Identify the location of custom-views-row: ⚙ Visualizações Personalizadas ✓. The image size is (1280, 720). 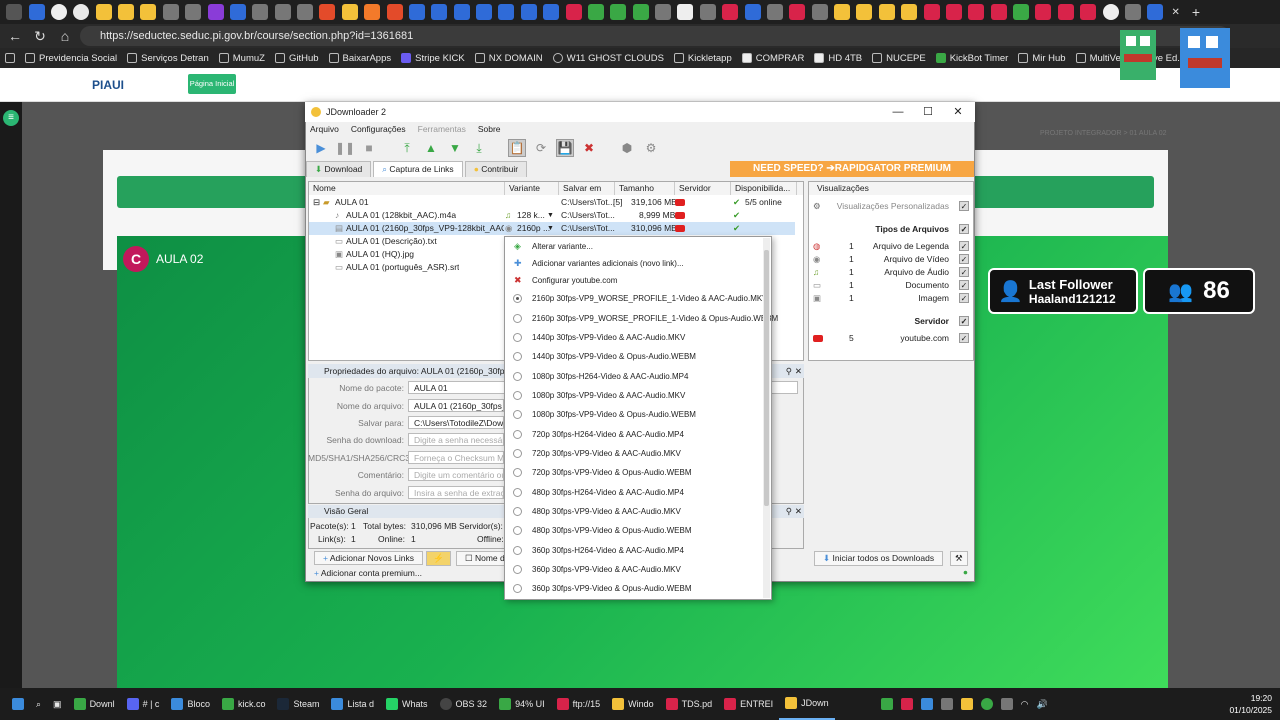
(891, 206).